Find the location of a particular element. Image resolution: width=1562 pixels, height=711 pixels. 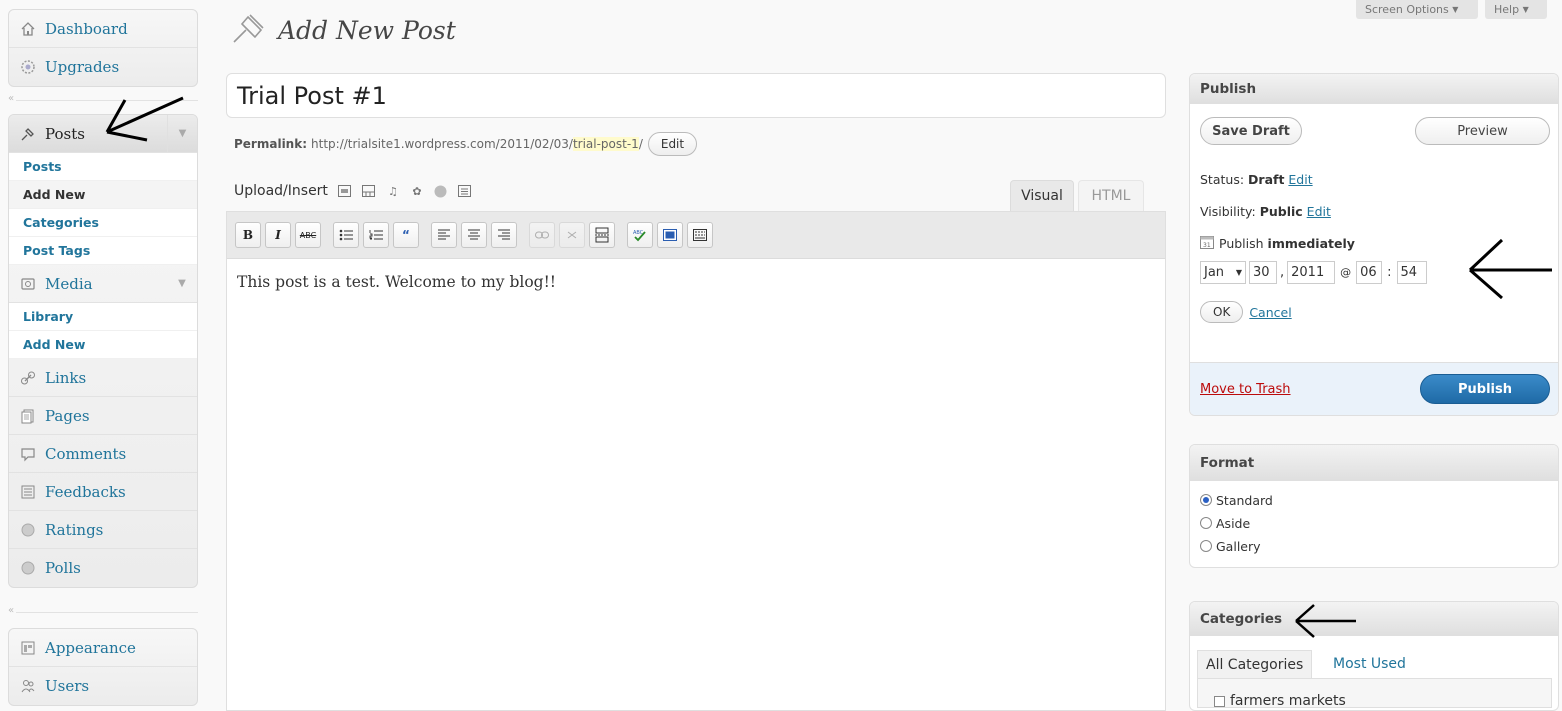

preview-button: Preview is located at coordinates (1482, 131).